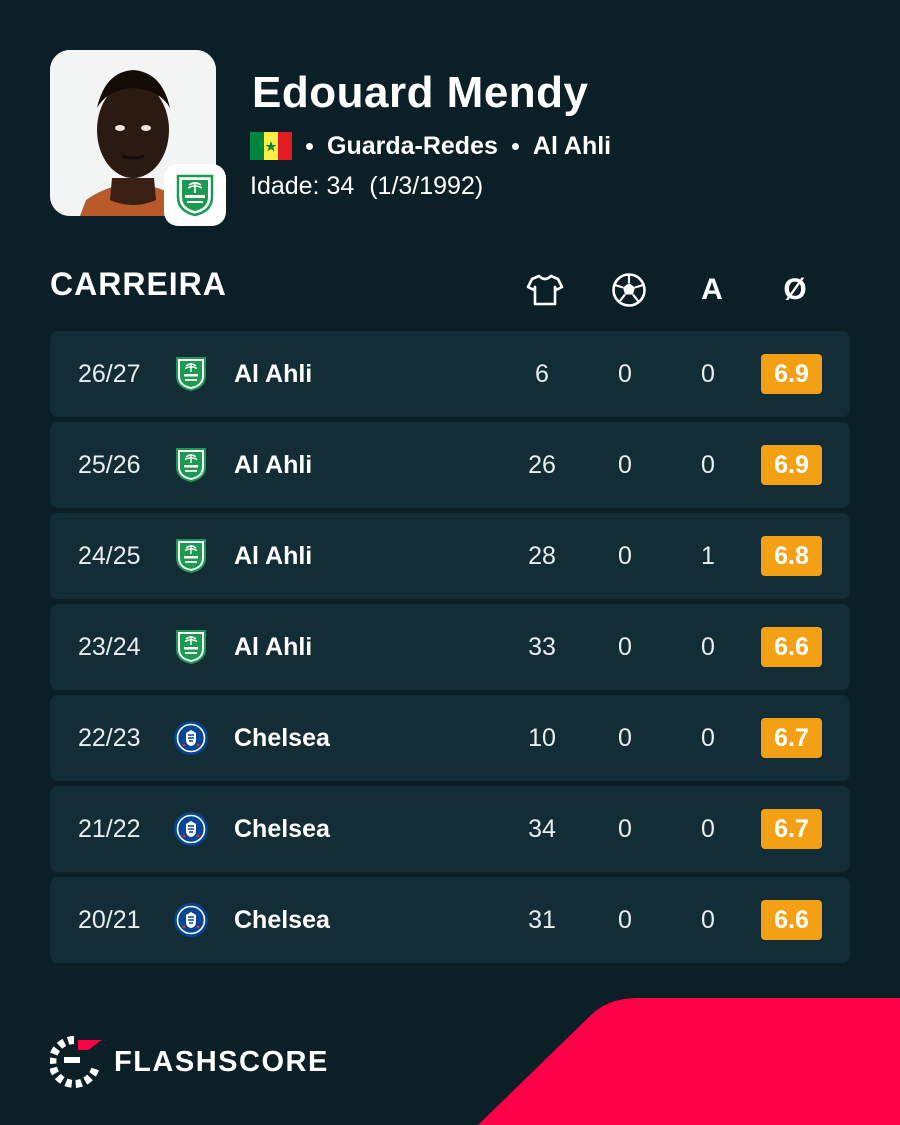 The width and height of the screenshot is (900, 1125). Describe the element at coordinates (712, 289) in the screenshot. I see `assists-column-header: A` at that location.